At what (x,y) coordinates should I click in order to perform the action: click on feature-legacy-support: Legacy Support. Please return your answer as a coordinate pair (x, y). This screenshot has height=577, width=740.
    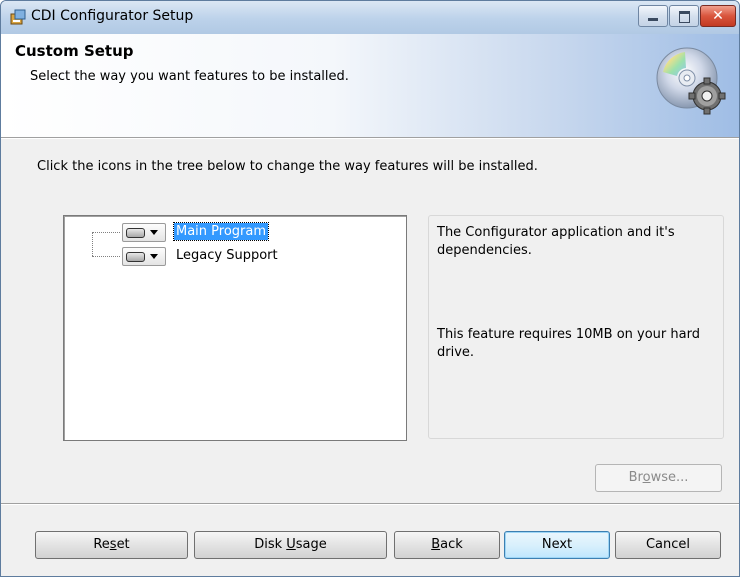
    Looking at the image, I should click on (227, 255).